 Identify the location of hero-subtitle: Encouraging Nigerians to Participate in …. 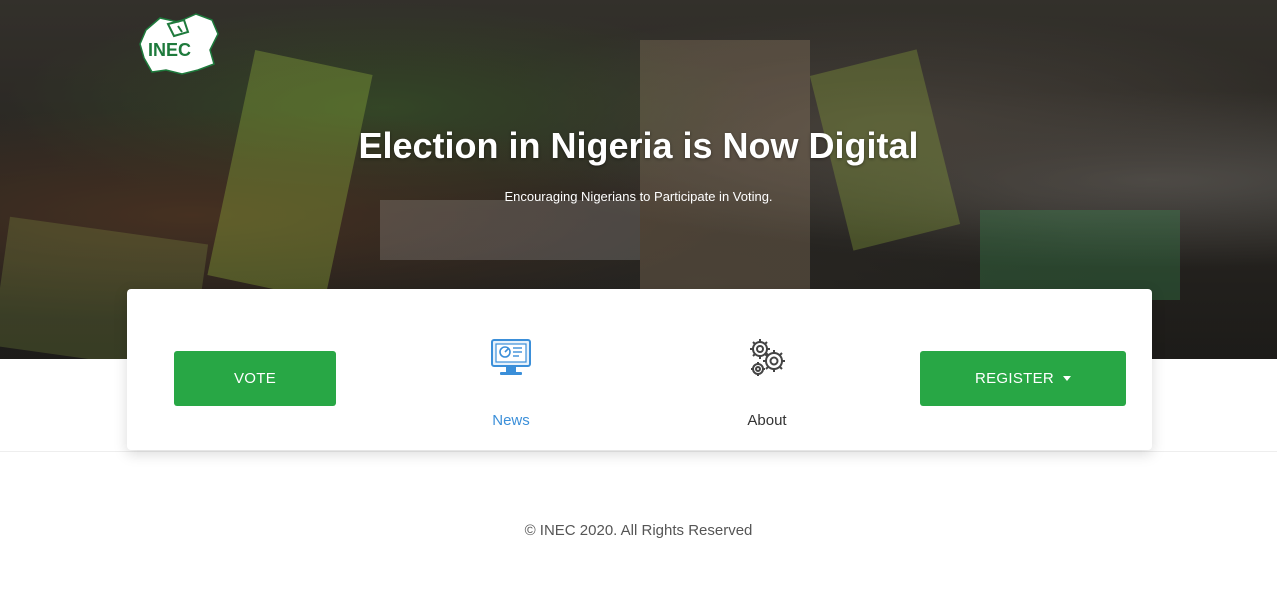
(638, 196).